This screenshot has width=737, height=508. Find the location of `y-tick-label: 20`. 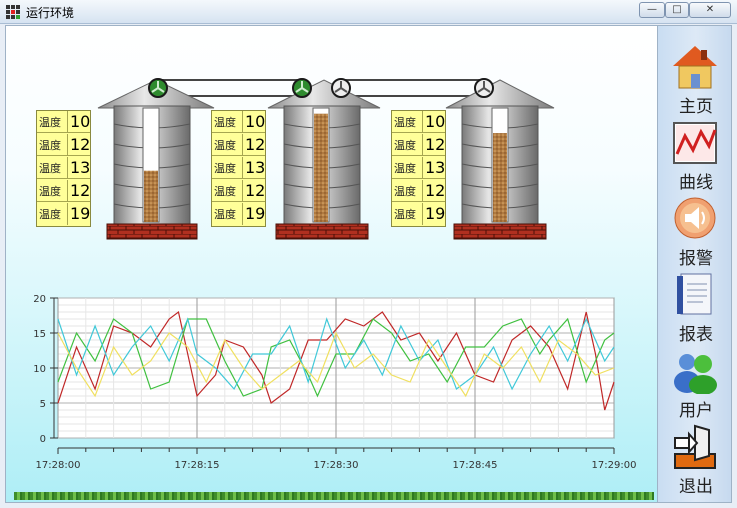

y-tick-label: 20 is located at coordinates (39, 299).